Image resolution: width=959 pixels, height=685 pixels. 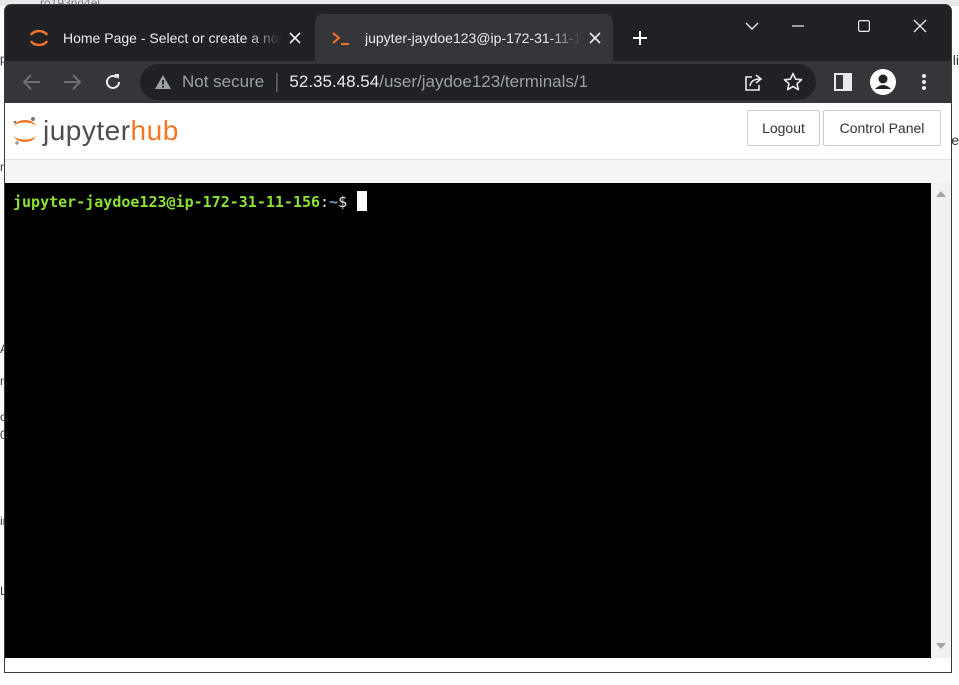 I want to click on maximize-icon, so click(x=864, y=26).